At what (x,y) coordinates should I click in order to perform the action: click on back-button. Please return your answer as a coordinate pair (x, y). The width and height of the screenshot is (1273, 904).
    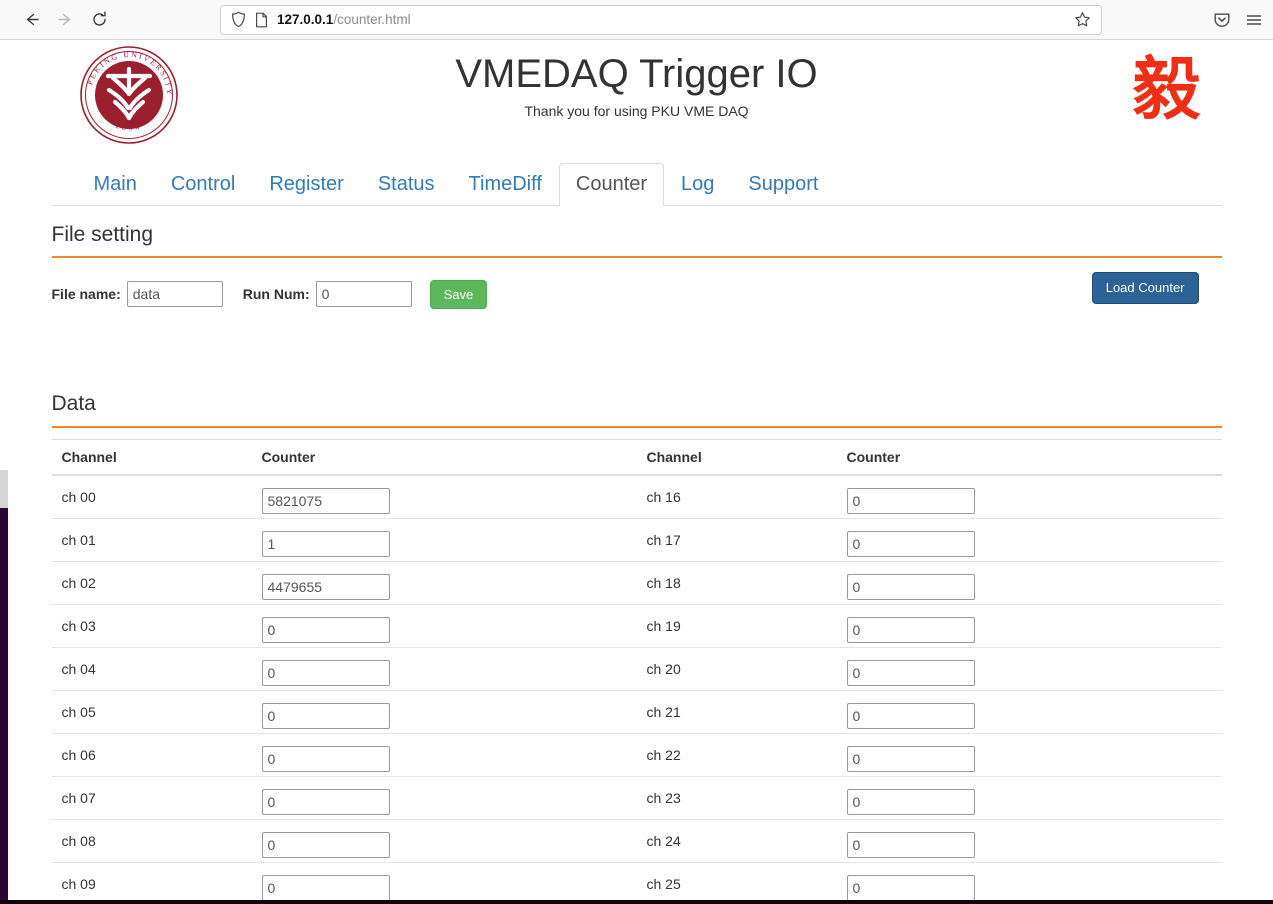
    Looking at the image, I should click on (31, 20).